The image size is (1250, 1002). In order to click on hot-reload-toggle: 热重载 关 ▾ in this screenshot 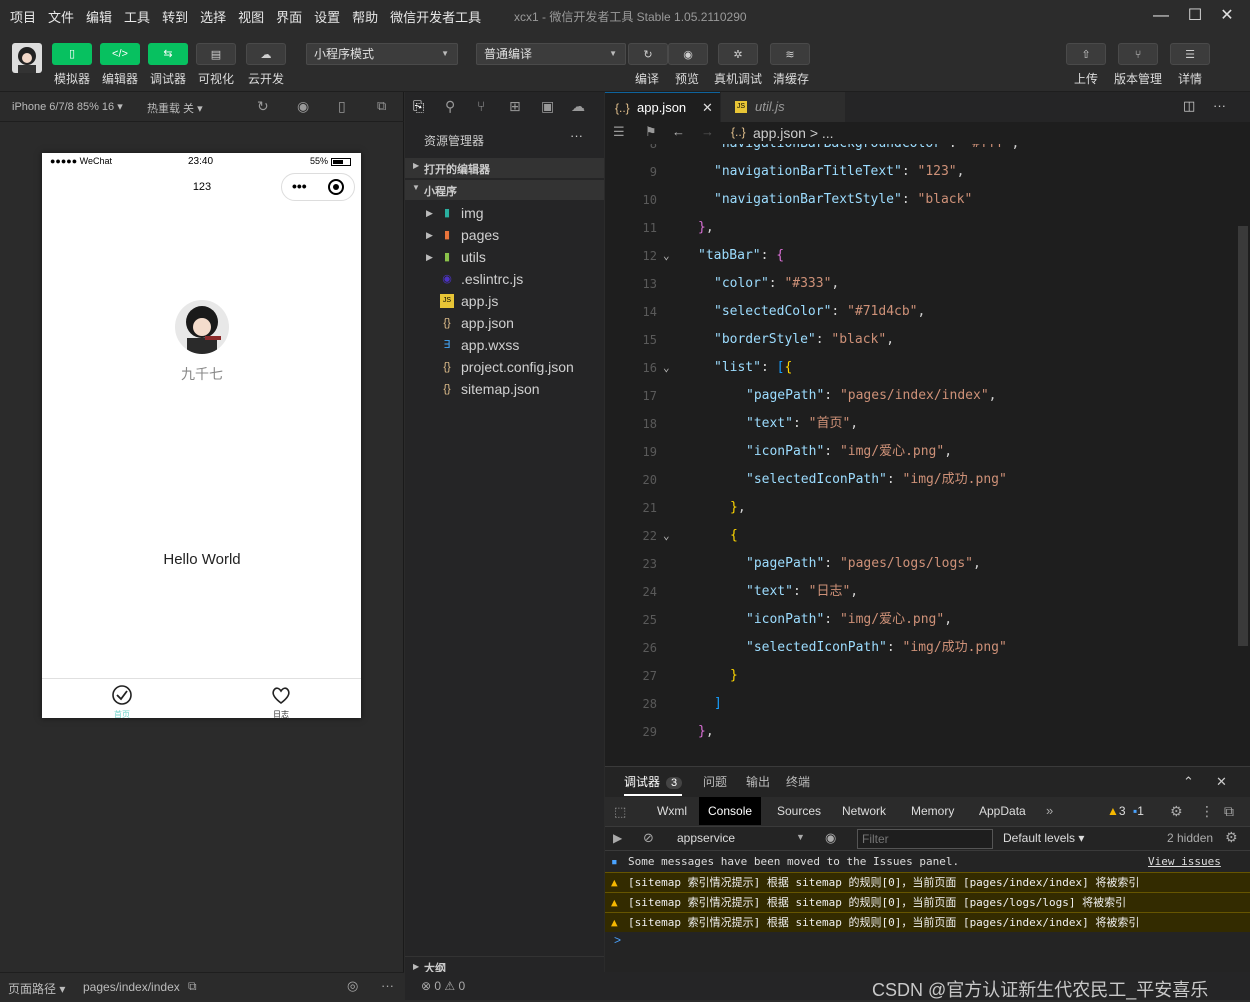, I will do `click(175, 108)`.